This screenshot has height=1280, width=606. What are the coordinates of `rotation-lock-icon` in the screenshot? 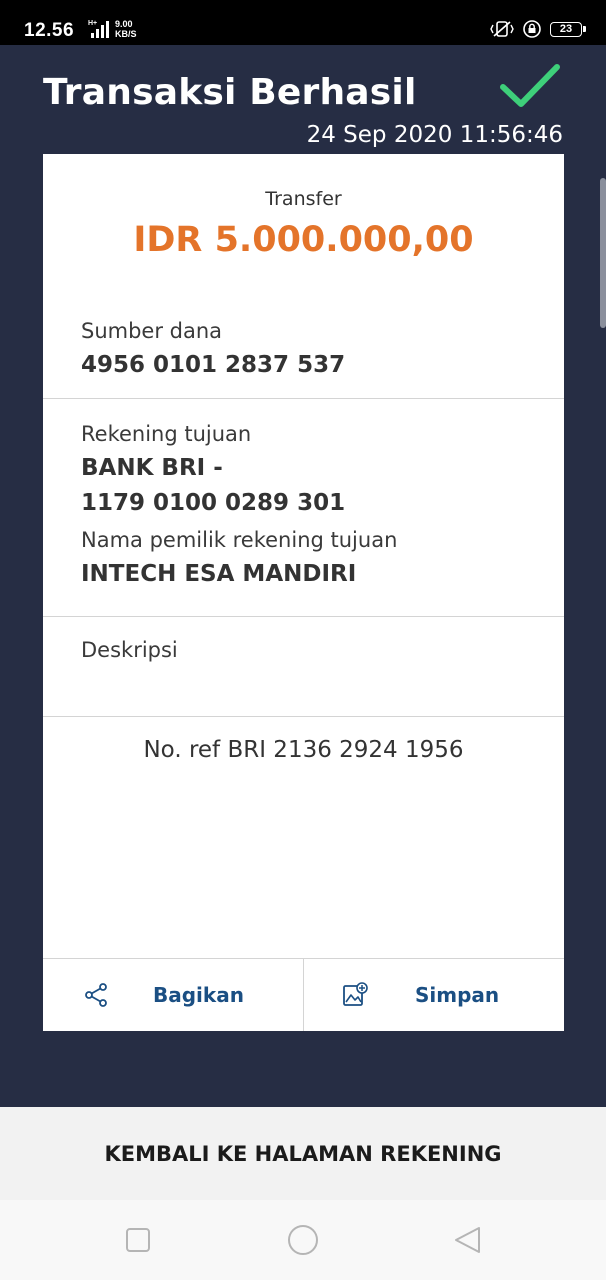 It's located at (532, 29).